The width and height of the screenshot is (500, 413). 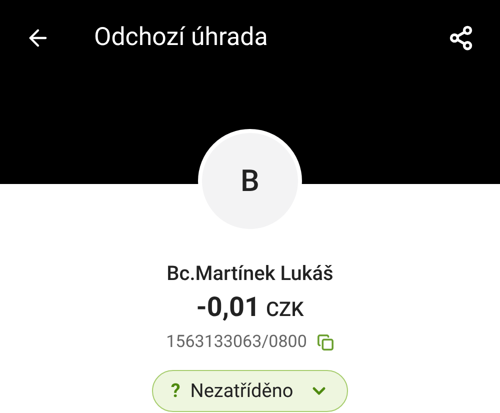 What do you see at coordinates (175, 391) in the screenshot?
I see `question-mark-icon: ?` at bounding box center [175, 391].